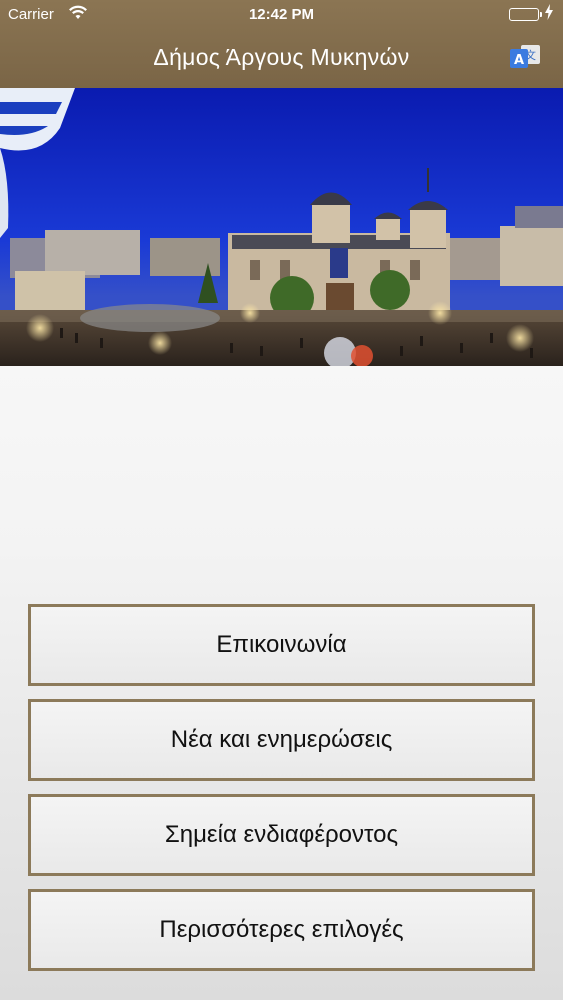 The image size is (563, 1000). What do you see at coordinates (525, 57) in the screenshot?
I see `translate-icon: 文 A` at bounding box center [525, 57].